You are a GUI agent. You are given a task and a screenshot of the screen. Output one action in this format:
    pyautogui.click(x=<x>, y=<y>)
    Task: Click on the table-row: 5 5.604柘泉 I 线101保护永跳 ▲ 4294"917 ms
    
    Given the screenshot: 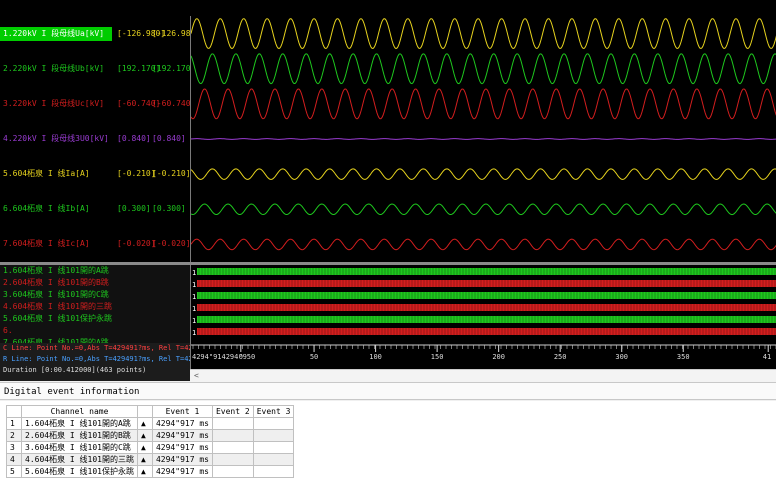 What is the action you would take?
    pyautogui.click(x=150, y=471)
    